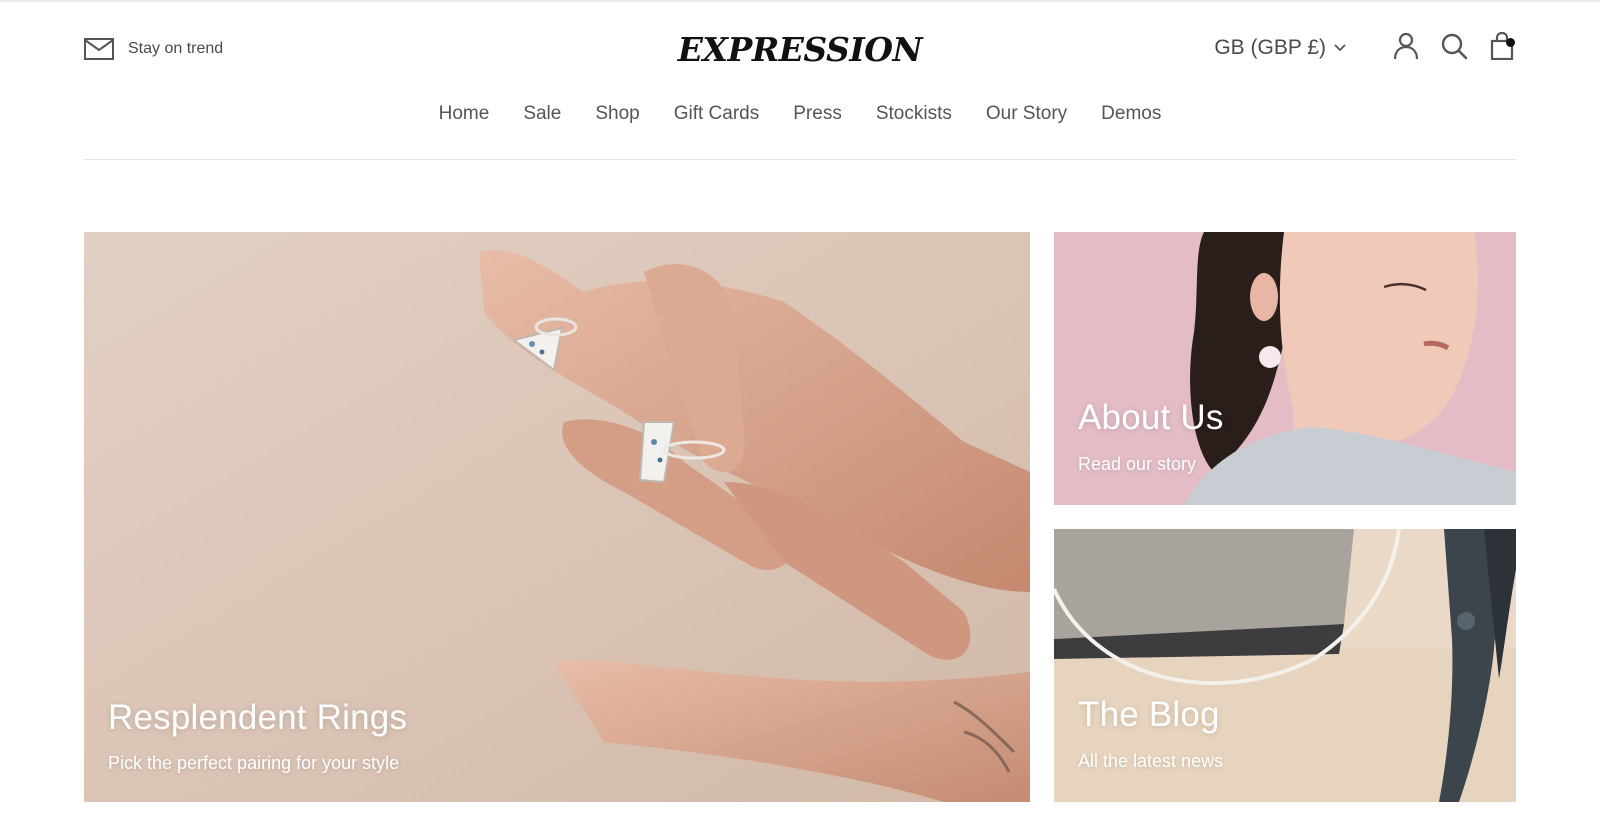 The width and height of the screenshot is (1600, 823). I want to click on newsletter-label: Stay on trend, so click(176, 48).